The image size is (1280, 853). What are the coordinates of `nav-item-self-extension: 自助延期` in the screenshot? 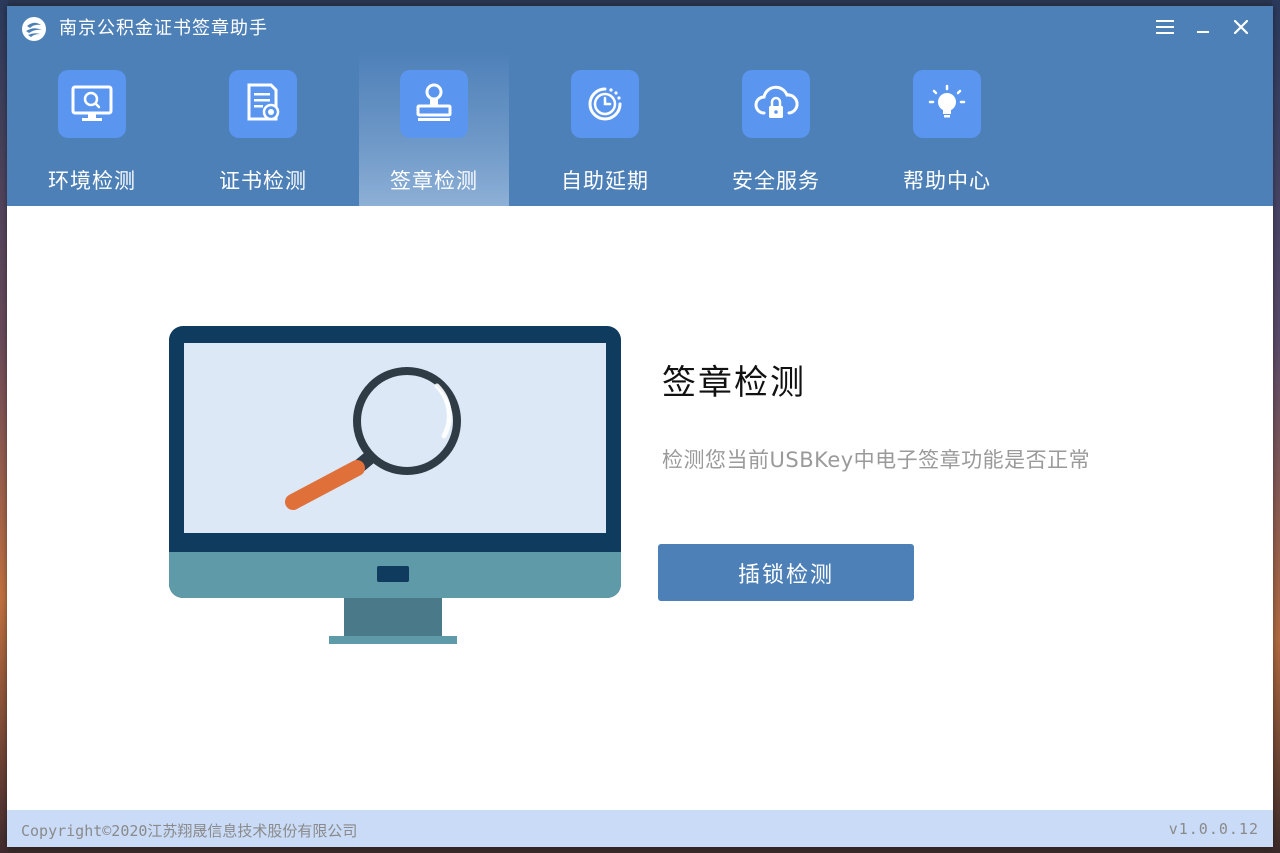 It's located at (605, 129).